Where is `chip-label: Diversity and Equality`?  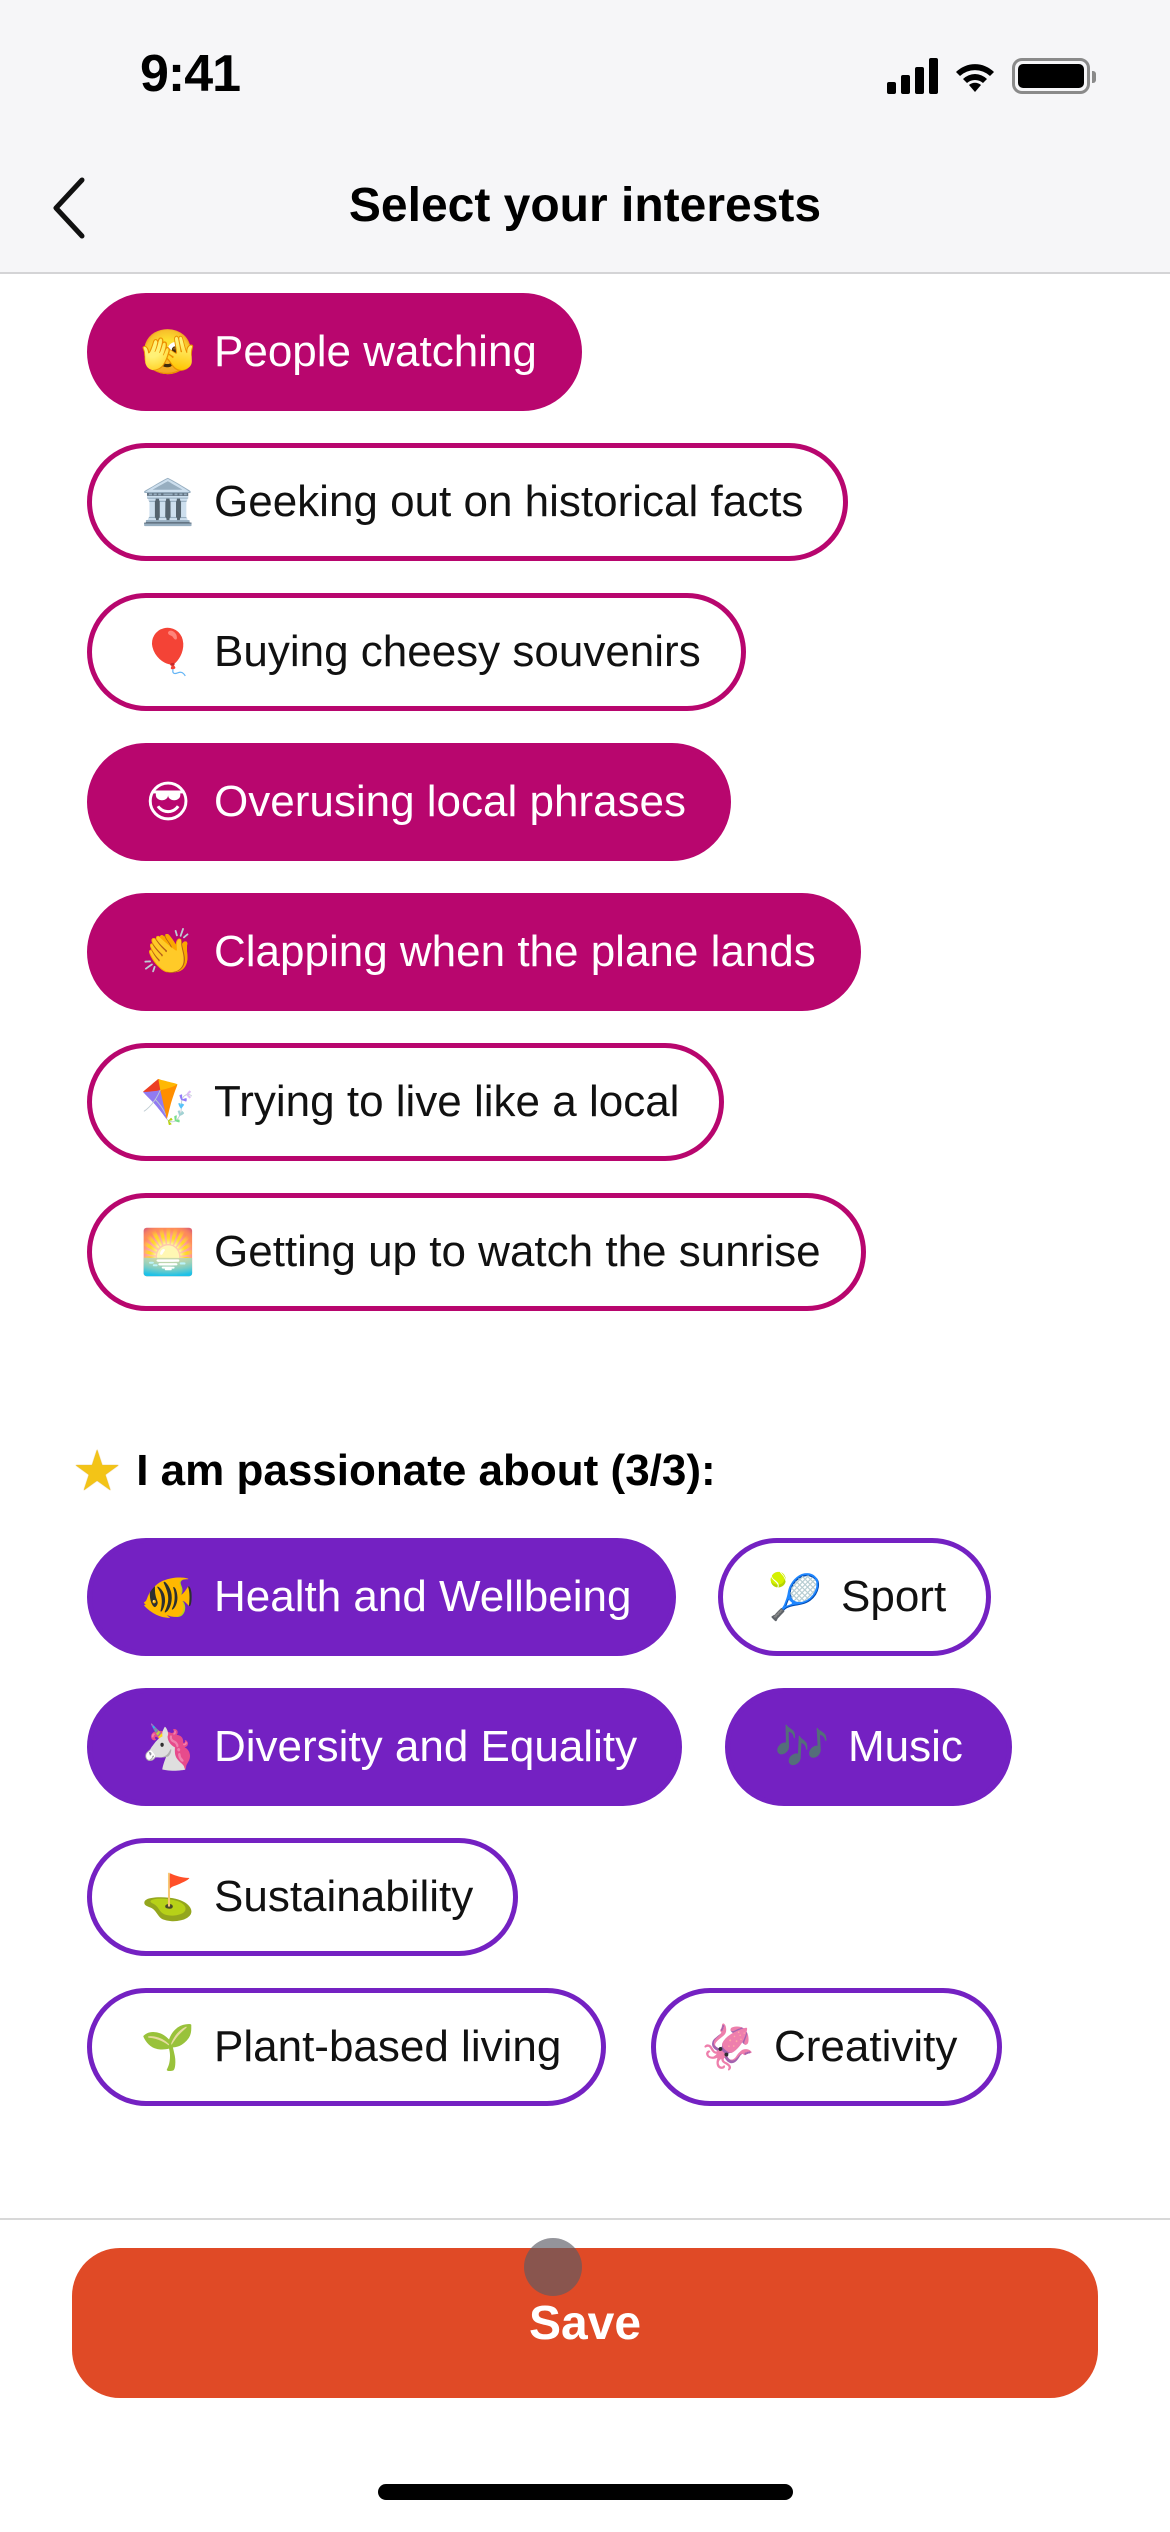
chip-label: Diversity and Equality is located at coordinates (426, 1746).